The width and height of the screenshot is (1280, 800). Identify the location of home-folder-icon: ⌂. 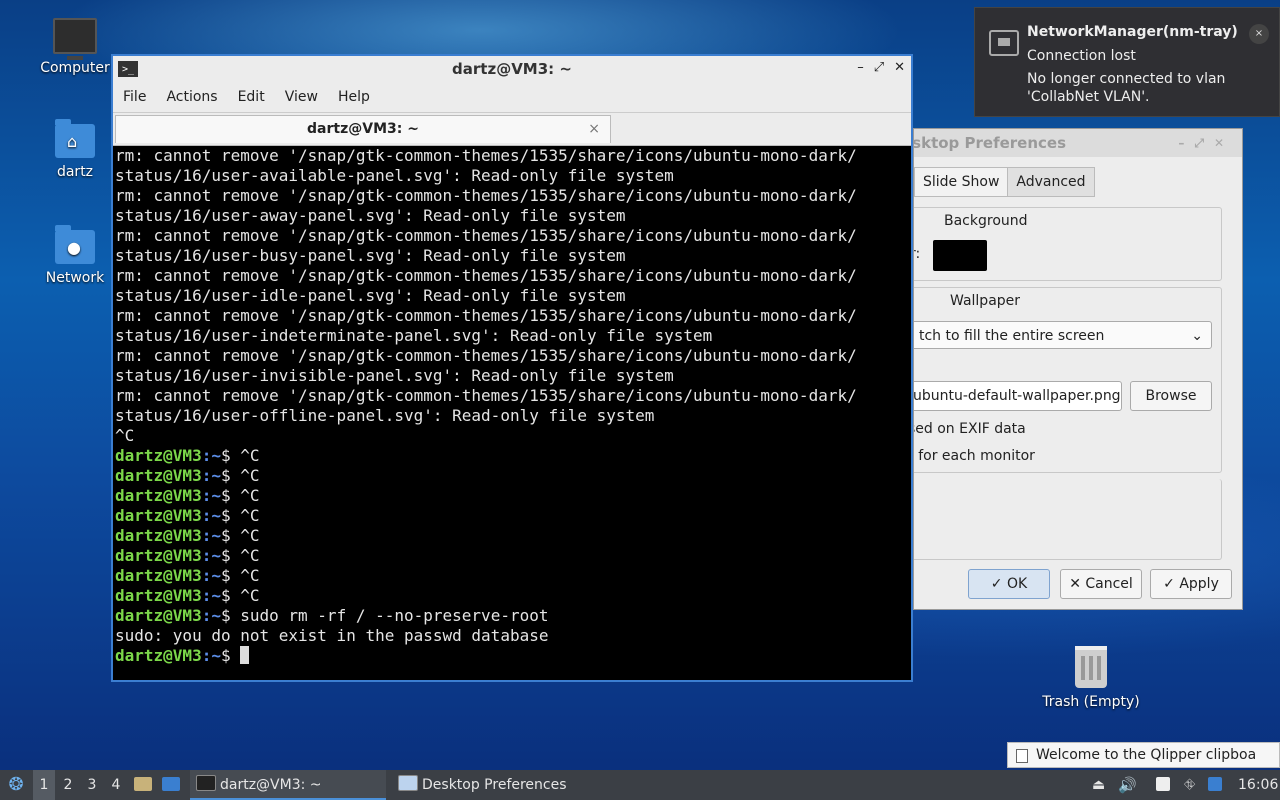
(75, 138).